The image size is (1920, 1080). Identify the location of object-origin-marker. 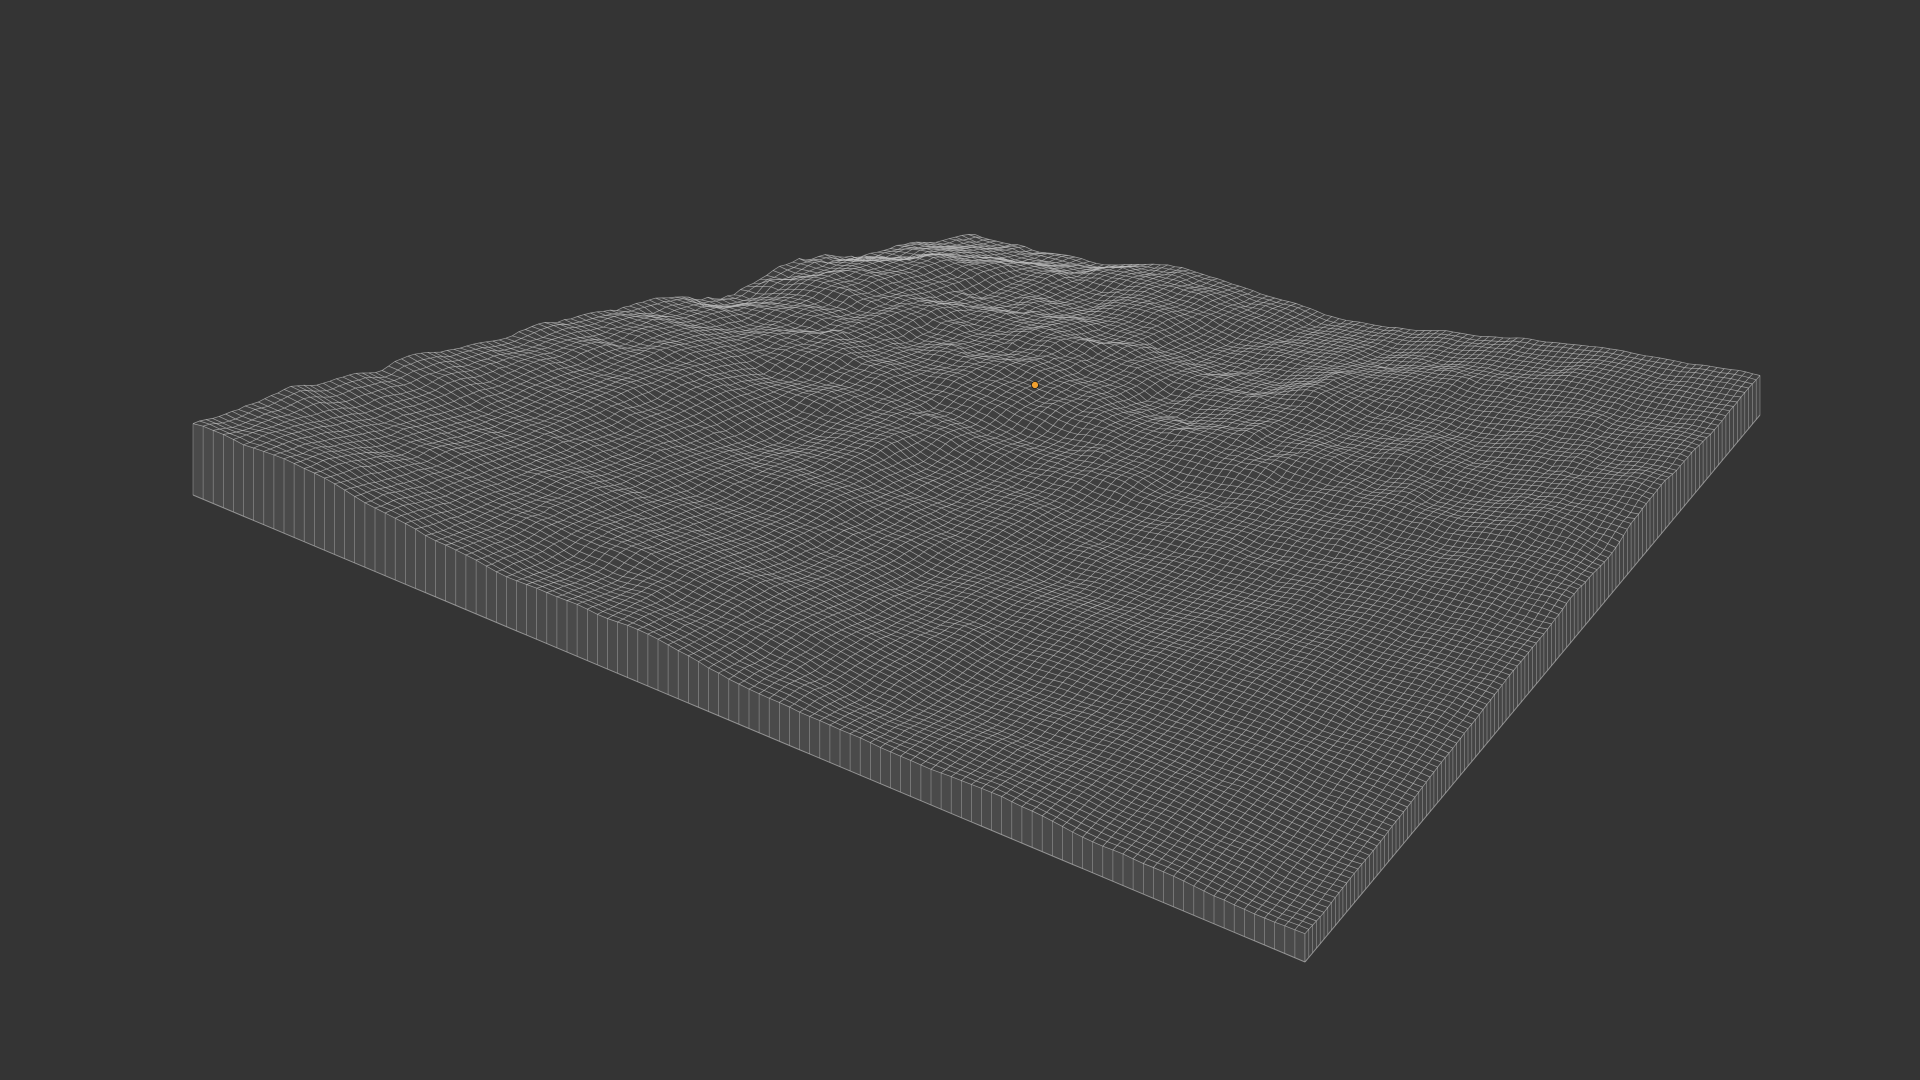
(1035, 385).